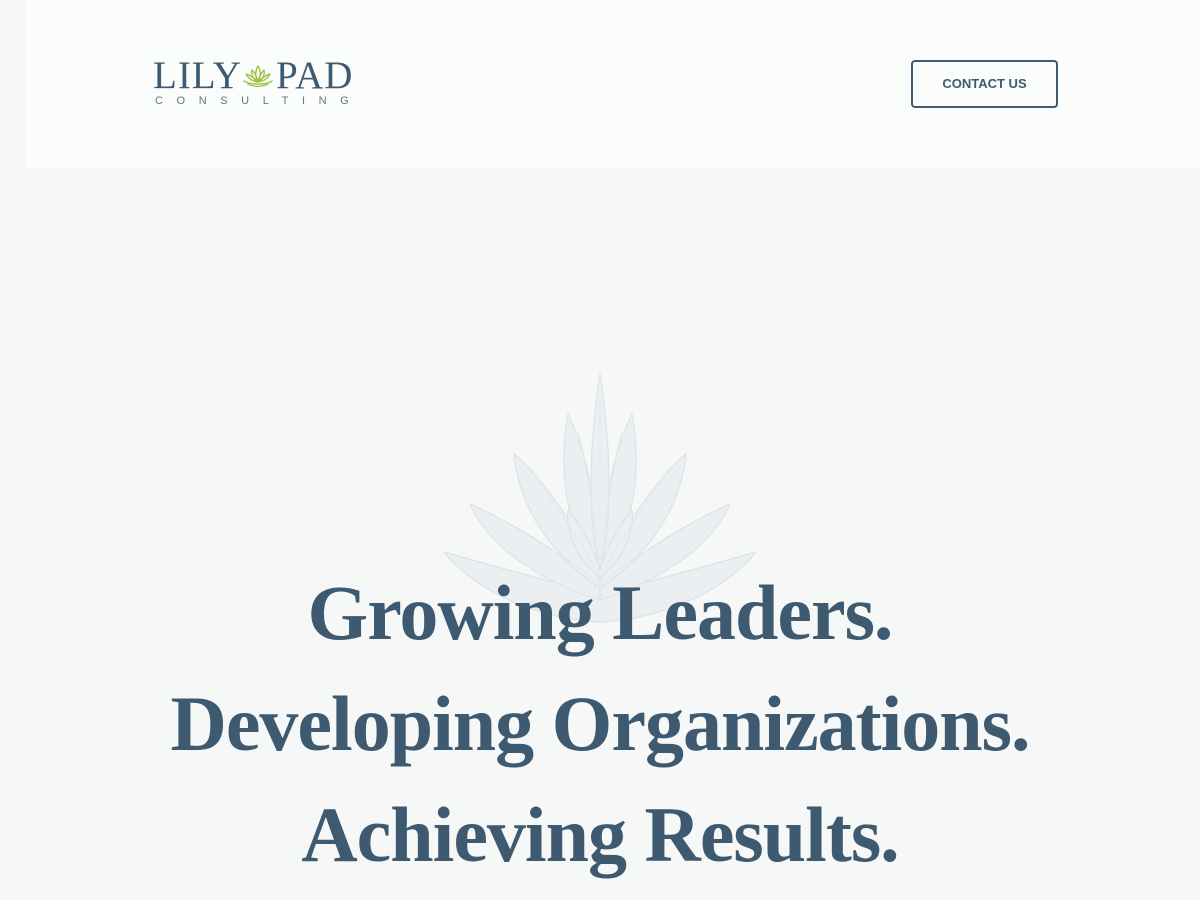 The width and height of the screenshot is (1200, 900). What do you see at coordinates (259, 101) in the screenshot?
I see `logo-subtitle: CONSULTING` at bounding box center [259, 101].